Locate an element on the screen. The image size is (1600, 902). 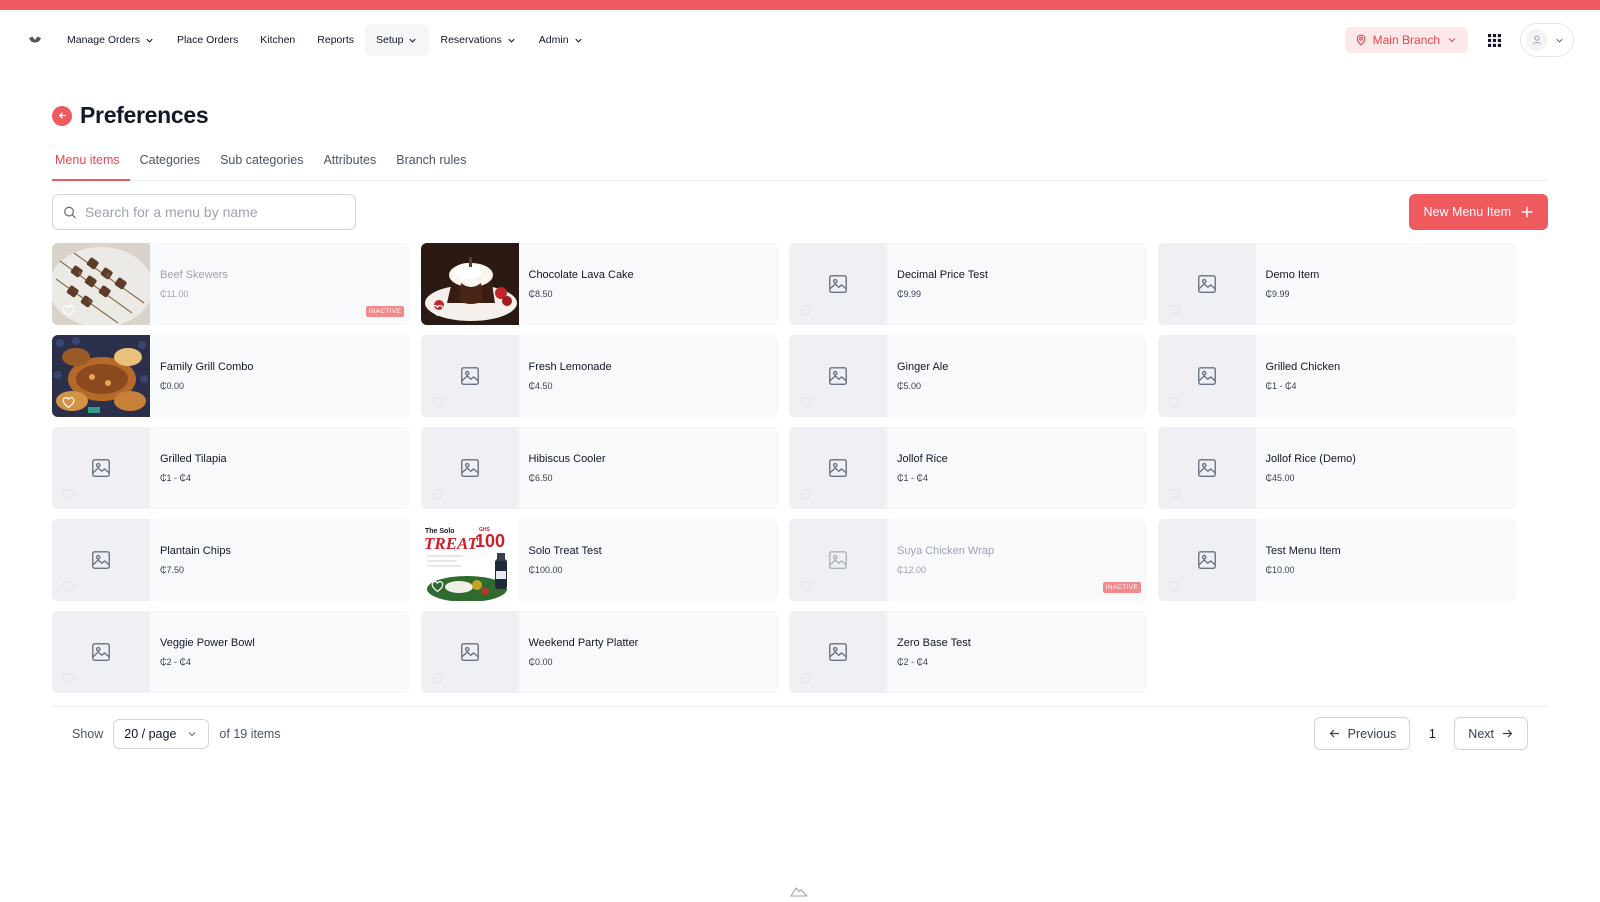
menu-item-price: ₵9.99 is located at coordinates (1277, 294).